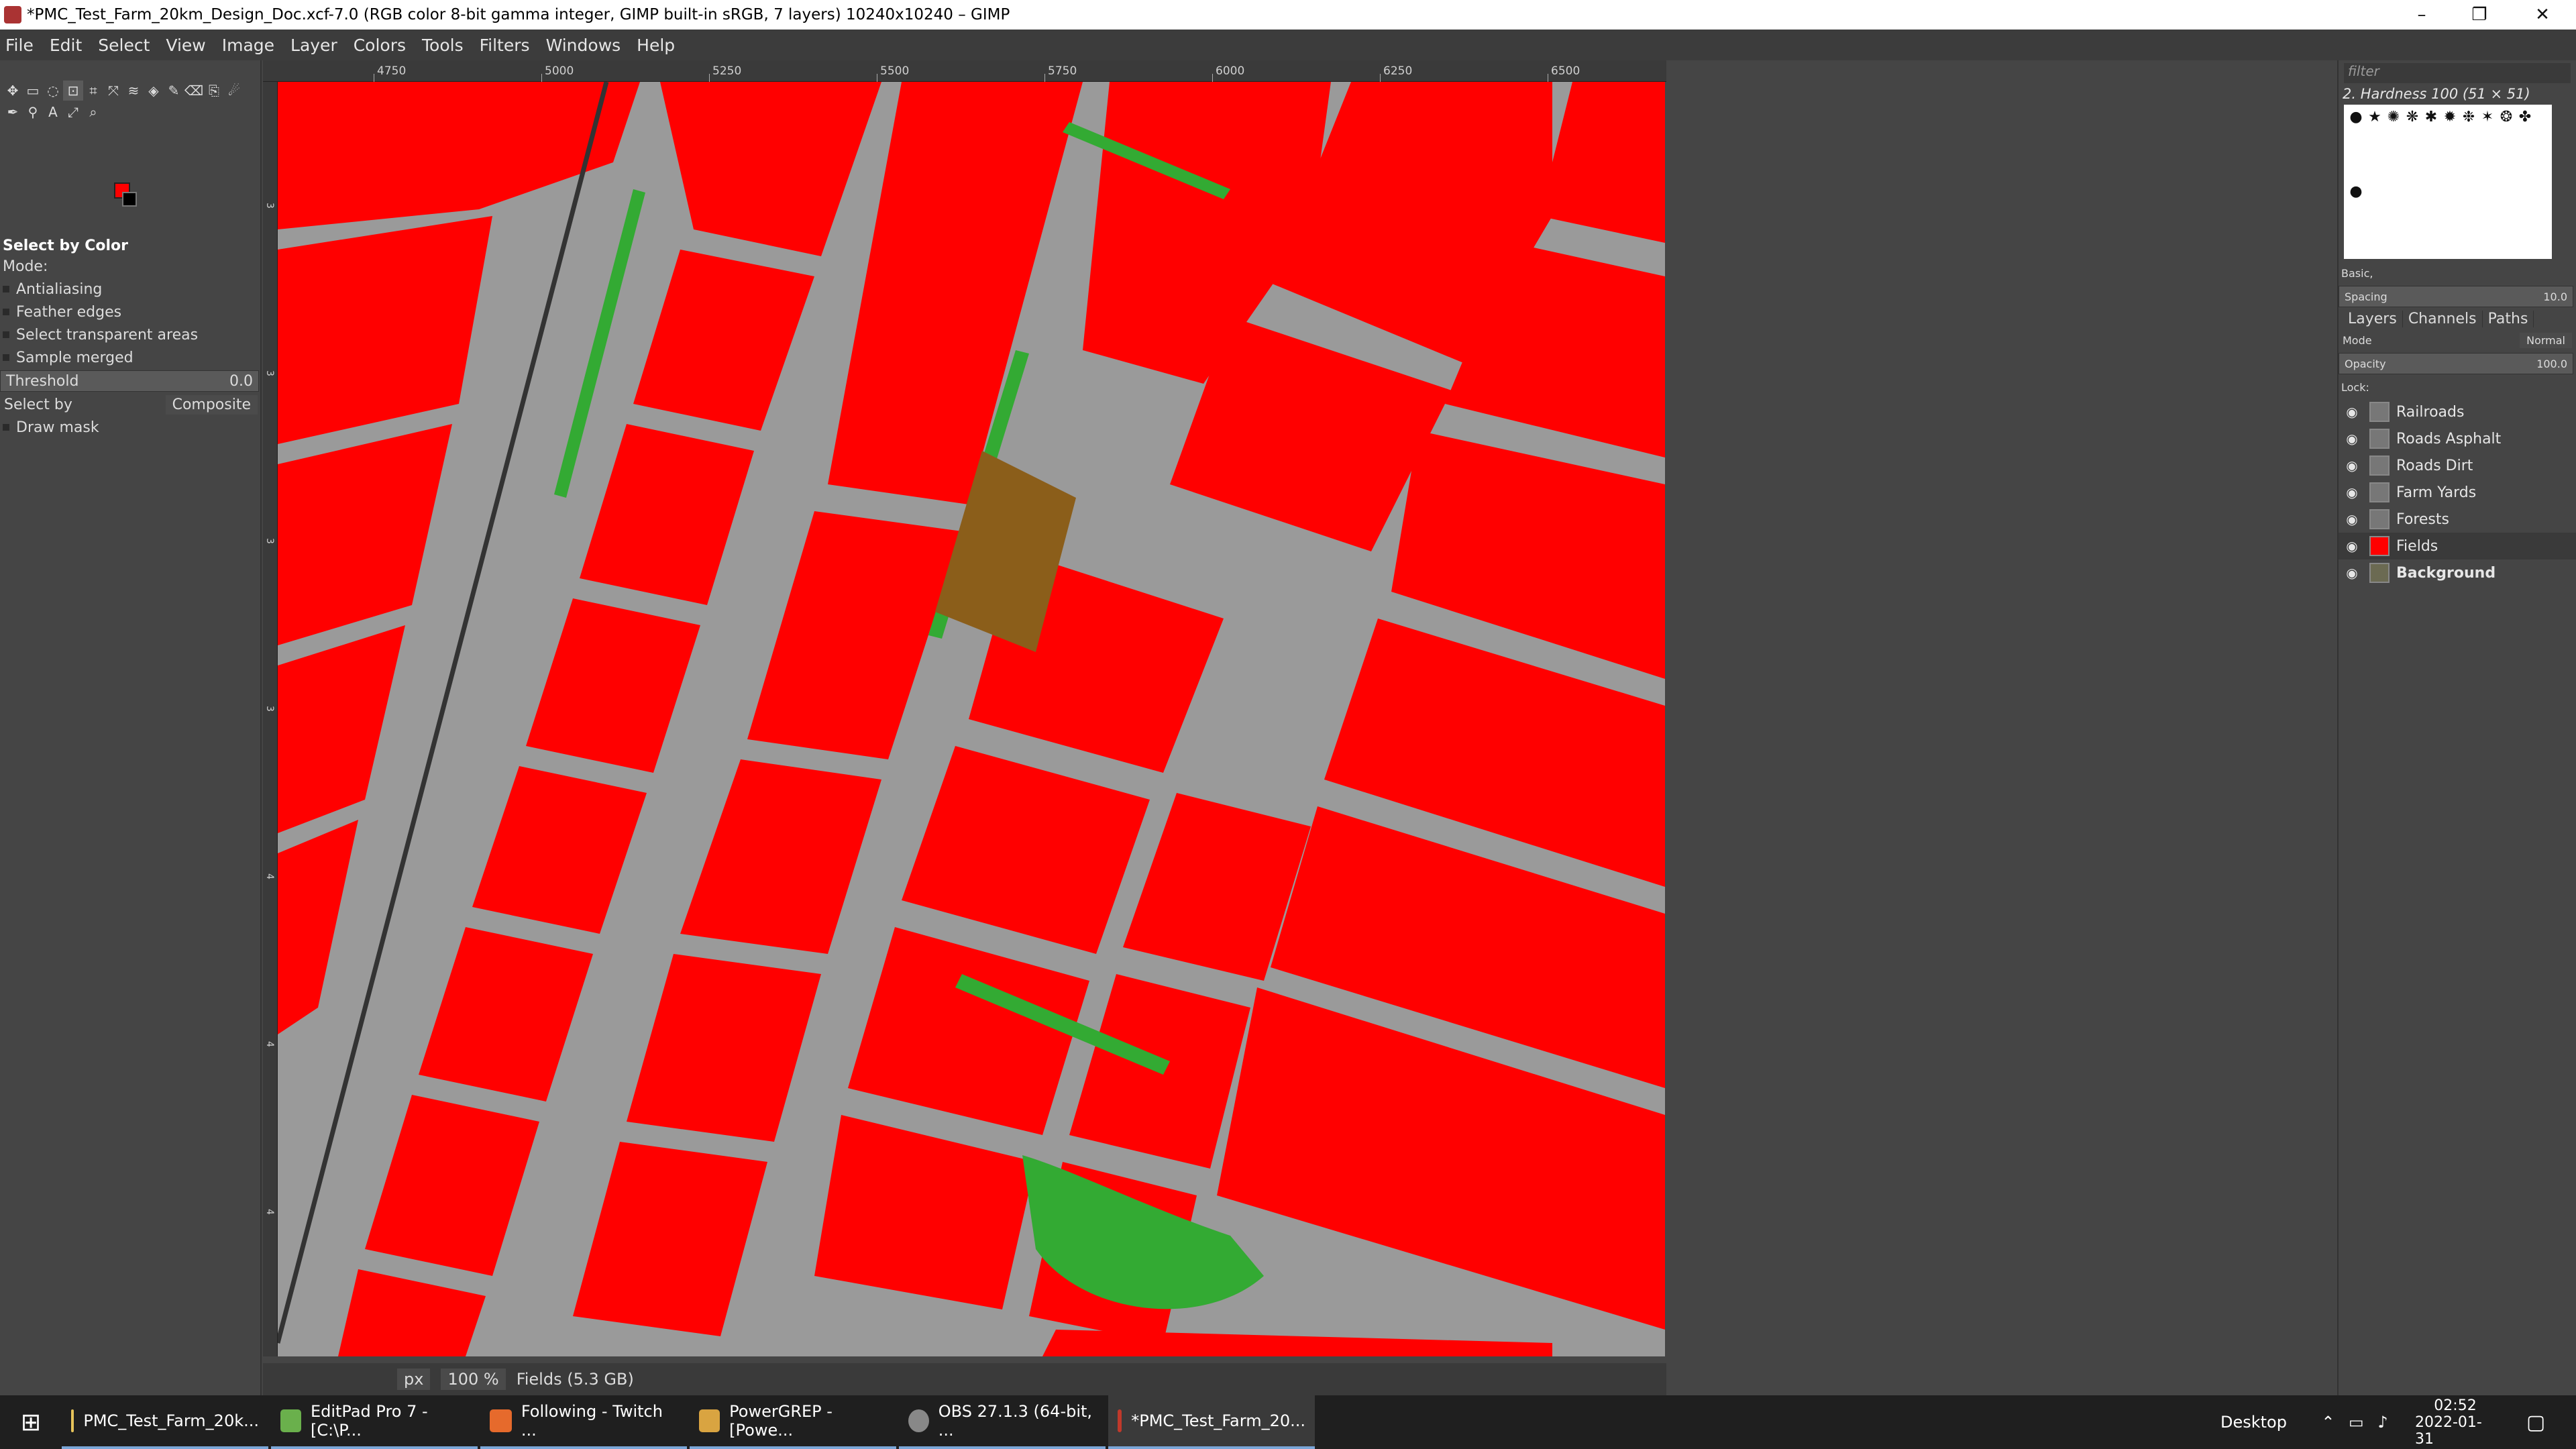  What do you see at coordinates (269, 876) in the screenshot?
I see `ruler-v-label: 4` at bounding box center [269, 876].